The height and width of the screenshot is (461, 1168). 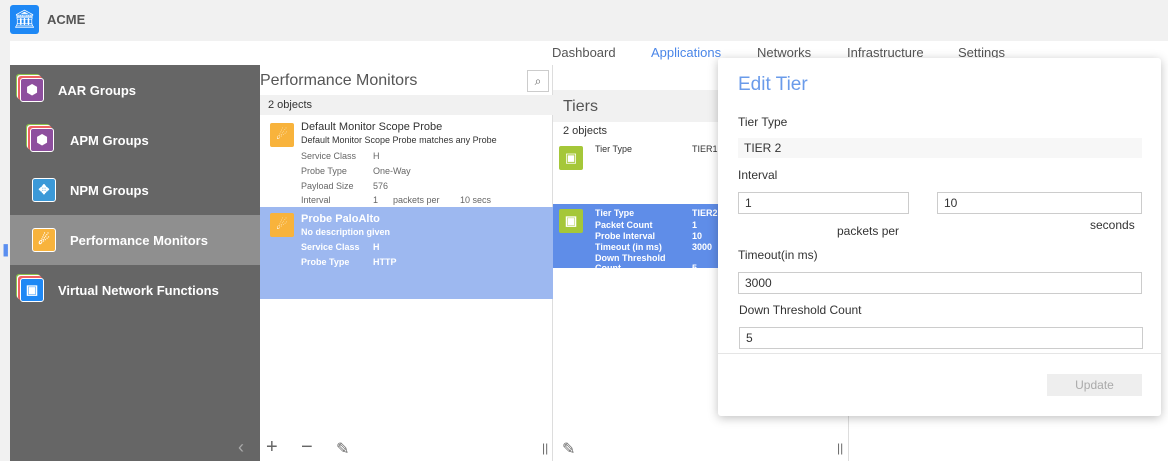 I want to click on sidebar-item-npm-groups: ✥ NPM Groups, so click(x=135, y=190).